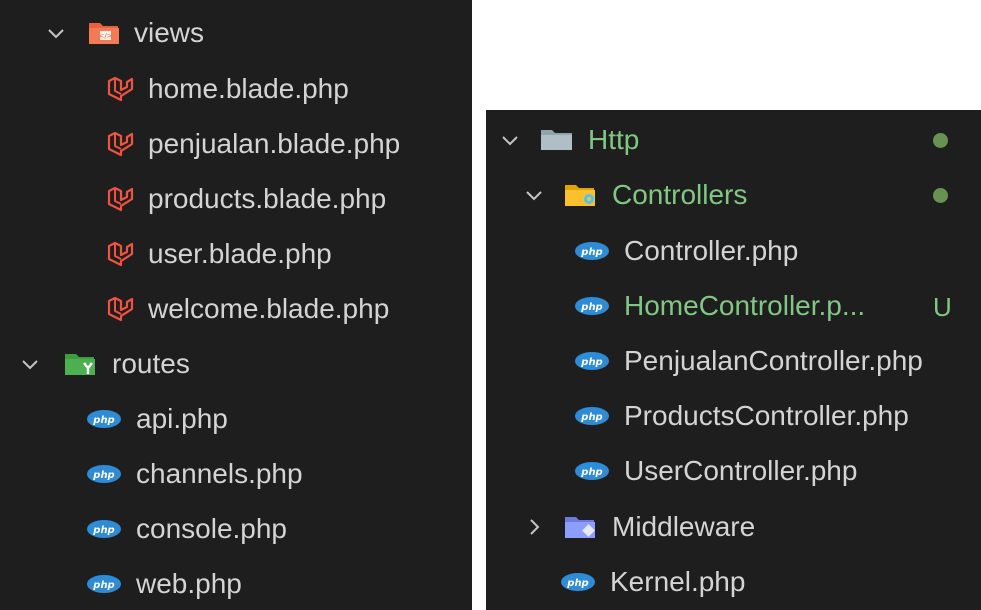  What do you see at coordinates (219, 473) in the screenshot?
I see `file-label: channels.php` at bounding box center [219, 473].